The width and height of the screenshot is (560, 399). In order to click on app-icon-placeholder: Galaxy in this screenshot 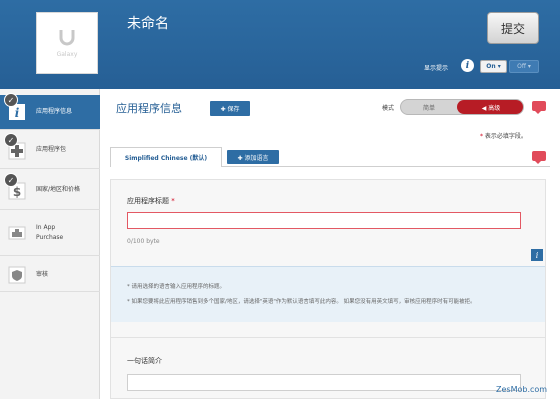, I will do `click(67, 43)`.